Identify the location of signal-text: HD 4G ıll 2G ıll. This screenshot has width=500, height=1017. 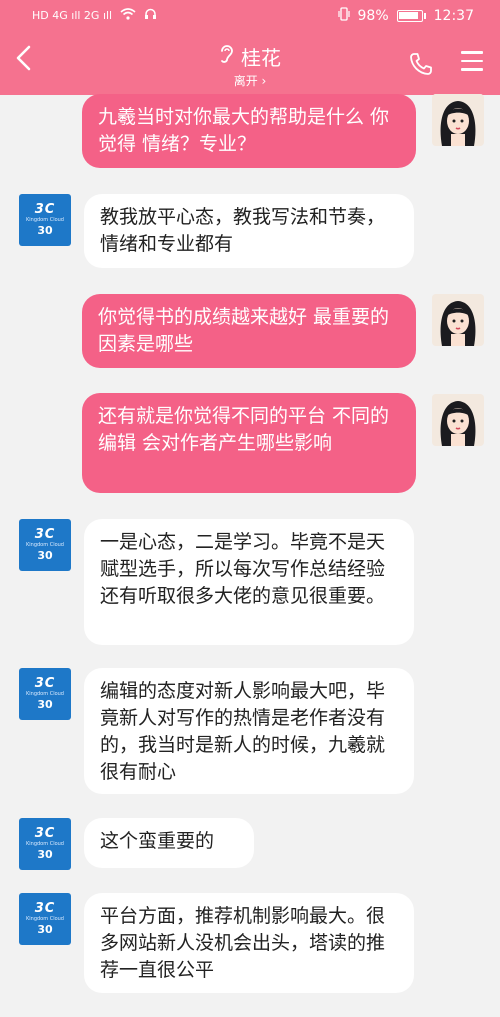
(72, 15).